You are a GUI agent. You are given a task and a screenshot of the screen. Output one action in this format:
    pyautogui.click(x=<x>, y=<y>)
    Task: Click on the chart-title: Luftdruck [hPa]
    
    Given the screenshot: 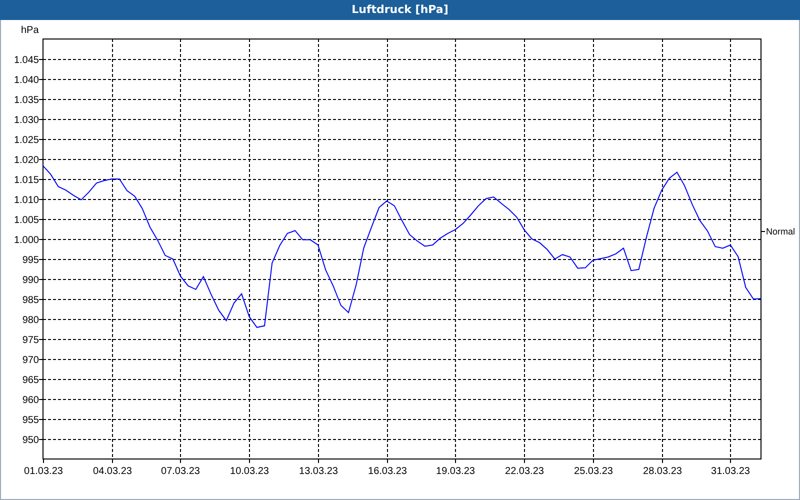 What is the action you would take?
    pyautogui.click(x=400, y=9)
    